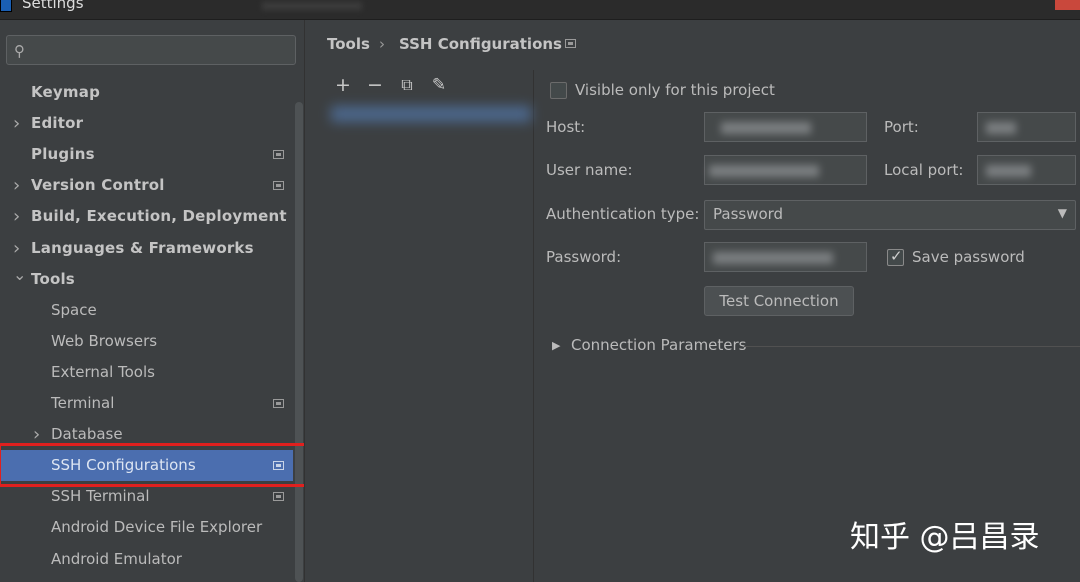 The image size is (1080, 582). What do you see at coordinates (439, 85) in the screenshot?
I see `edit-config-button: ✎` at bounding box center [439, 85].